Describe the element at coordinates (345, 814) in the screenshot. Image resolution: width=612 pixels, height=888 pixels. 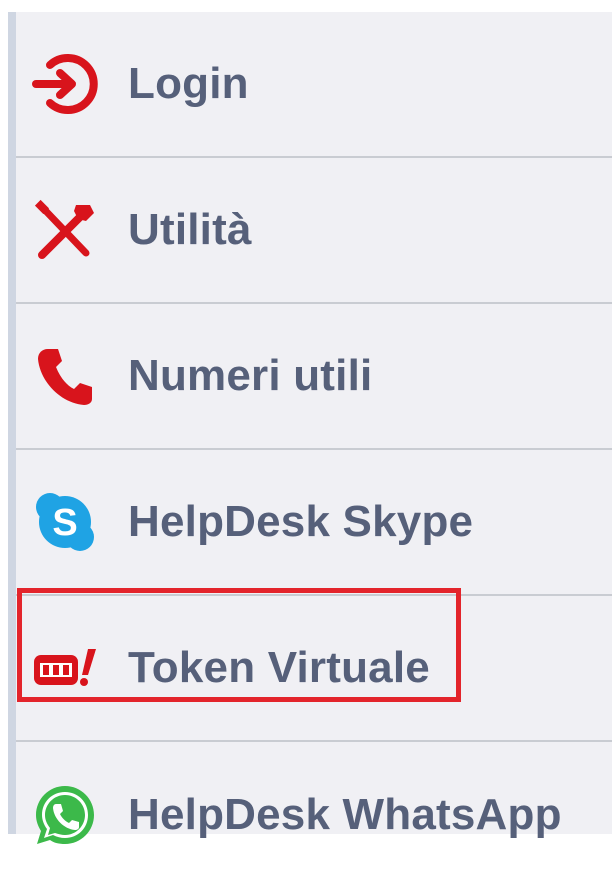
I see `menu-item-label: HelpDesk WhatsApp` at that location.